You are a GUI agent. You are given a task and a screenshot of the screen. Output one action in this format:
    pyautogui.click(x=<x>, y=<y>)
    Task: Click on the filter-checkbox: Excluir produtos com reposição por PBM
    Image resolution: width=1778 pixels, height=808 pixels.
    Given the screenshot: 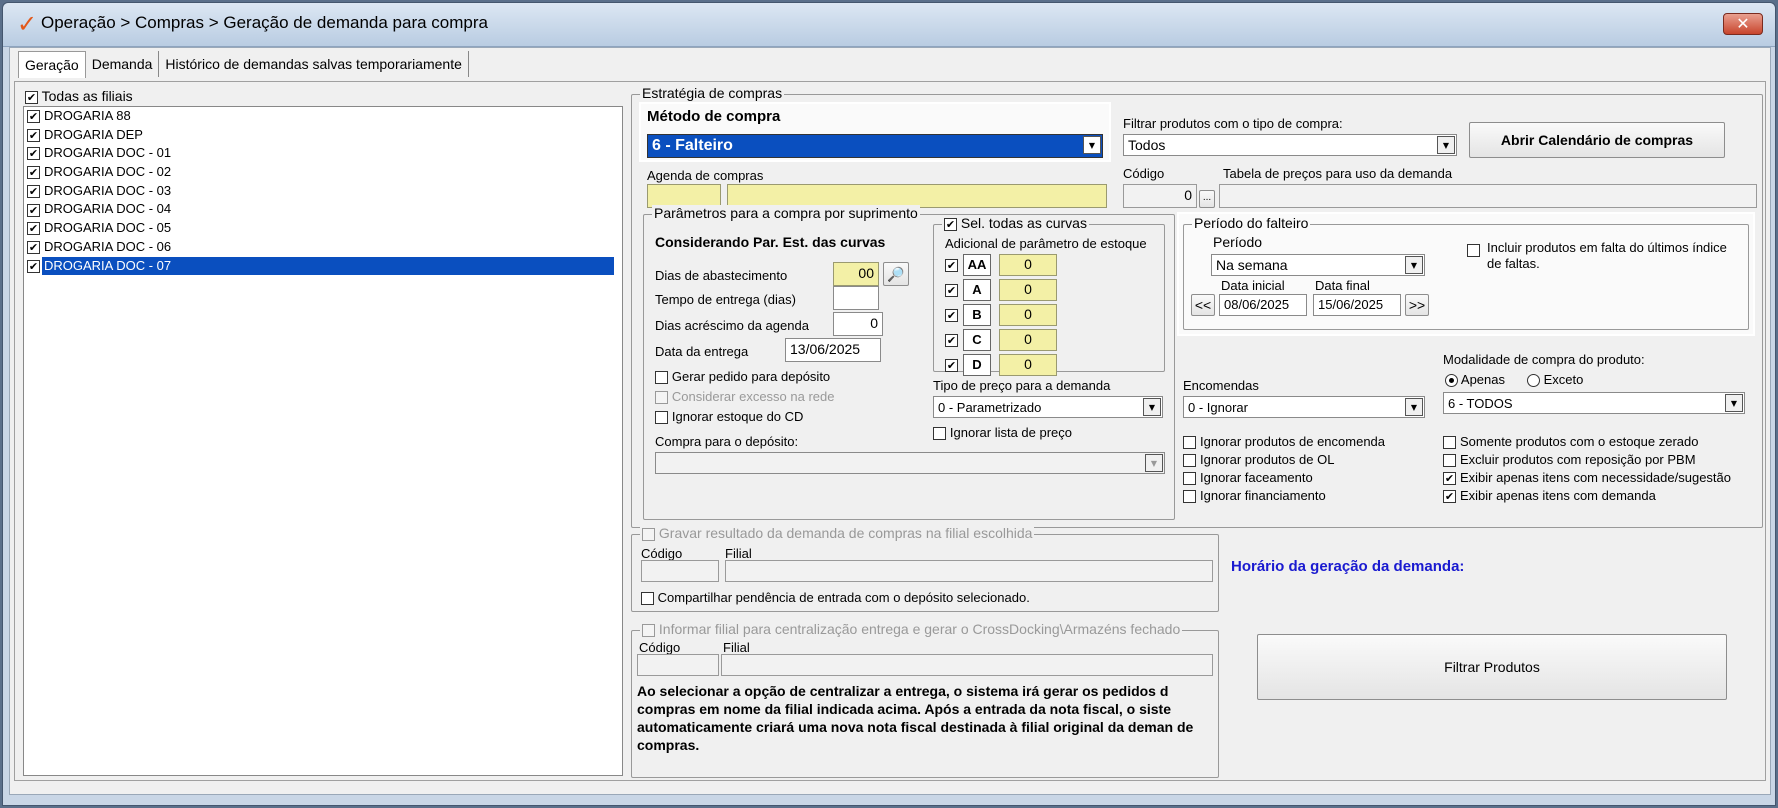 What is the action you would take?
    pyautogui.click(x=1569, y=460)
    